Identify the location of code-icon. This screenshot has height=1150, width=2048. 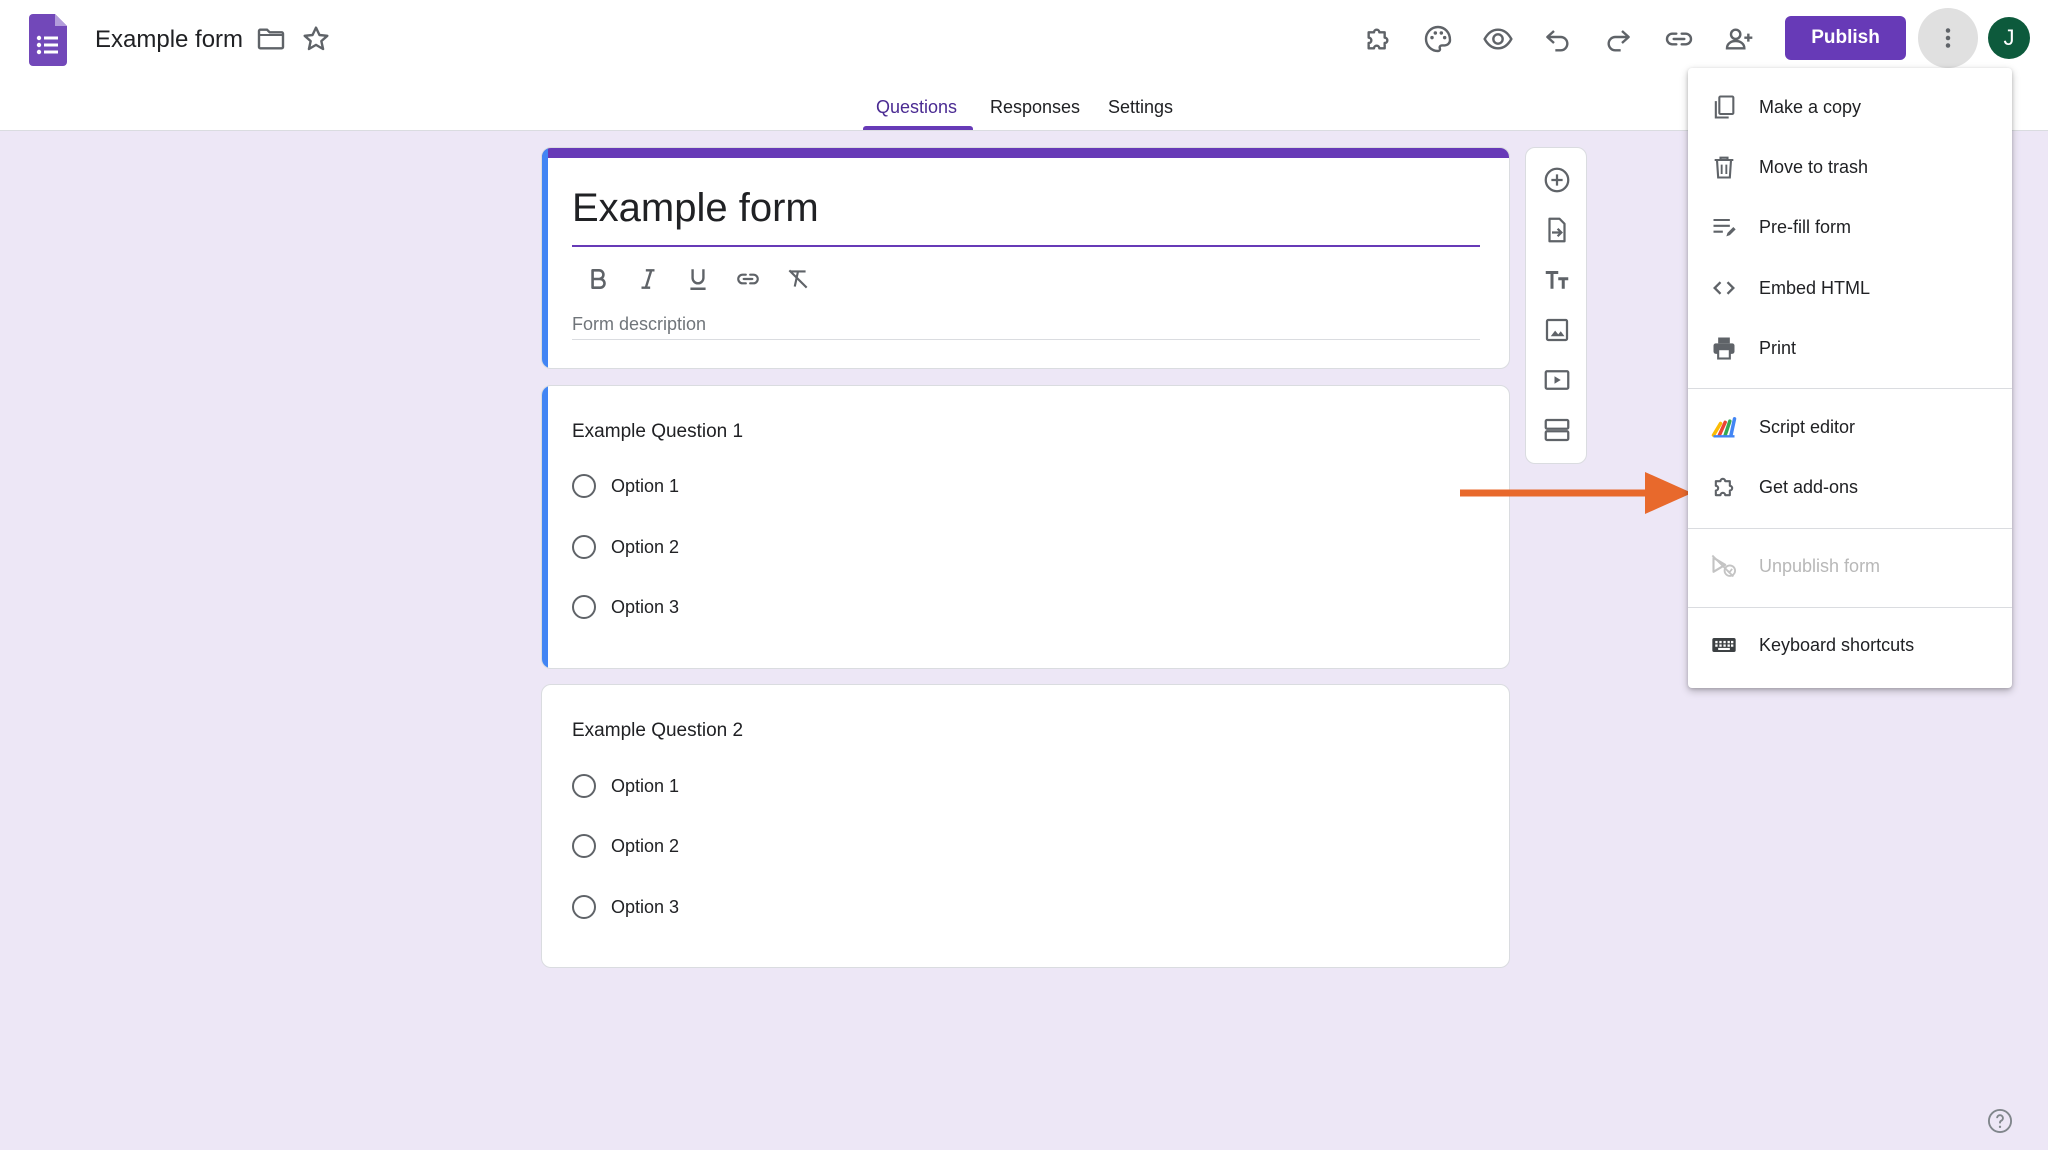
(1724, 288).